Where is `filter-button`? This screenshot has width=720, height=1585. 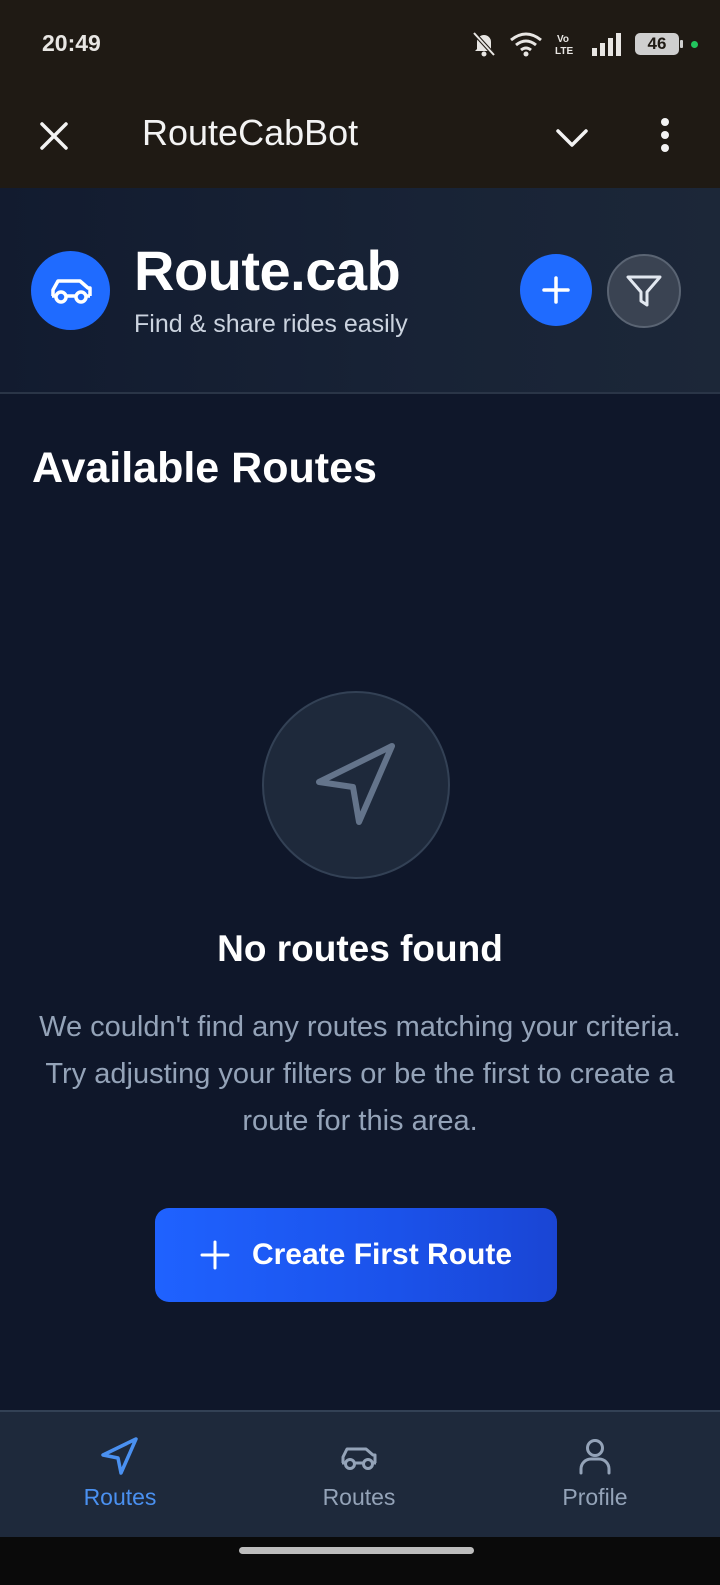 filter-button is located at coordinates (644, 291).